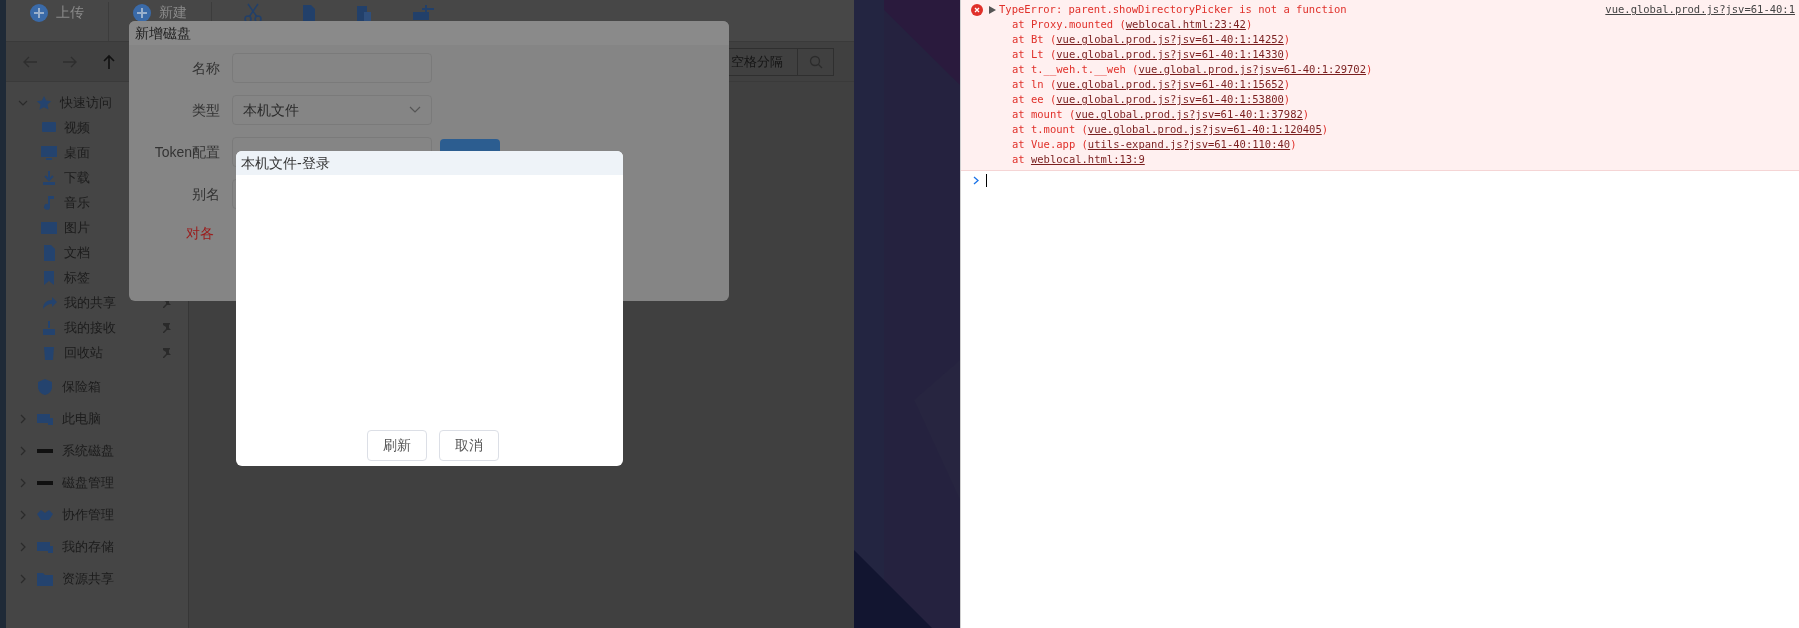 The image size is (1799, 628). What do you see at coordinates (206, 194) in the screenshot?
I see `field-label: 别名` at bounding box center [206, 194].